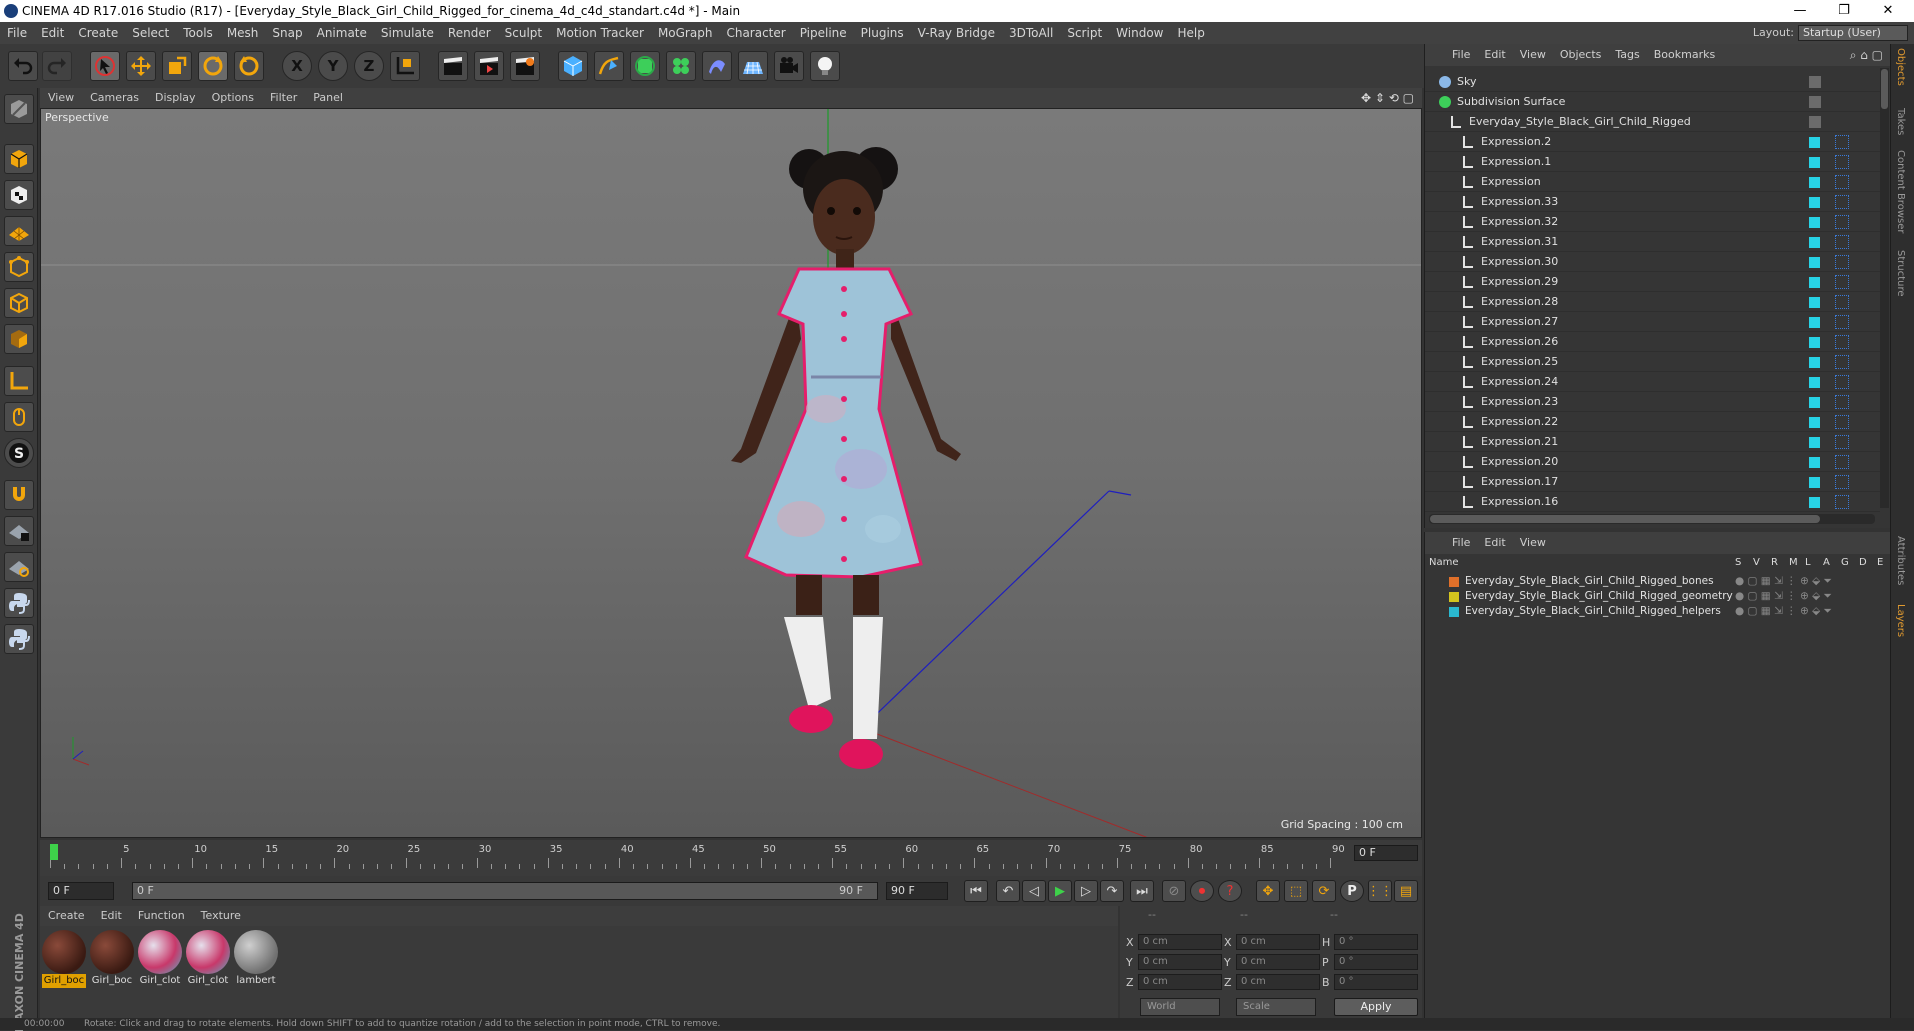 This screenshot has width=1914, height=1031. I want to click on material-menu-function: Function, so click(161, 916).